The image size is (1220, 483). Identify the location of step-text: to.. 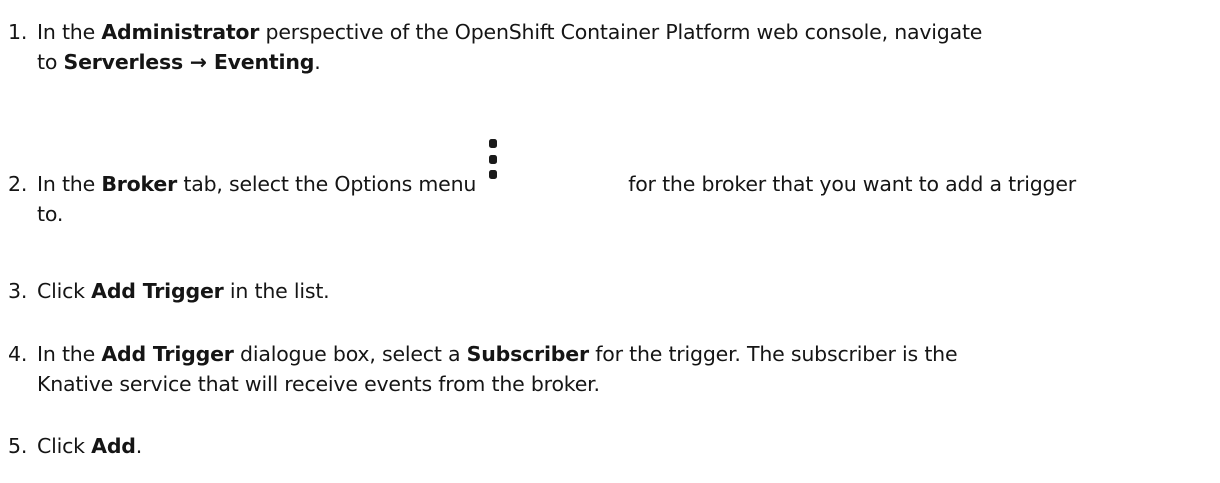
(50, 214).